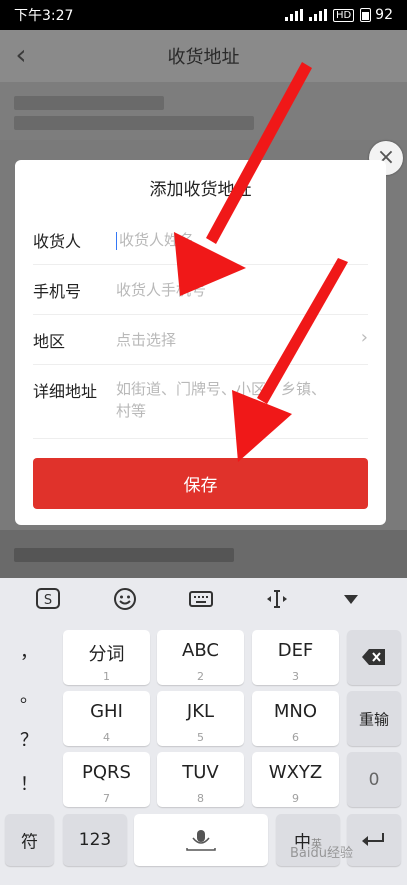 This screenshot has width=407, height=885. What do you see at coordinates (146, 339) in the screenshot?
I see `region-selector: 点击选择` at bounding box center [146, 339].